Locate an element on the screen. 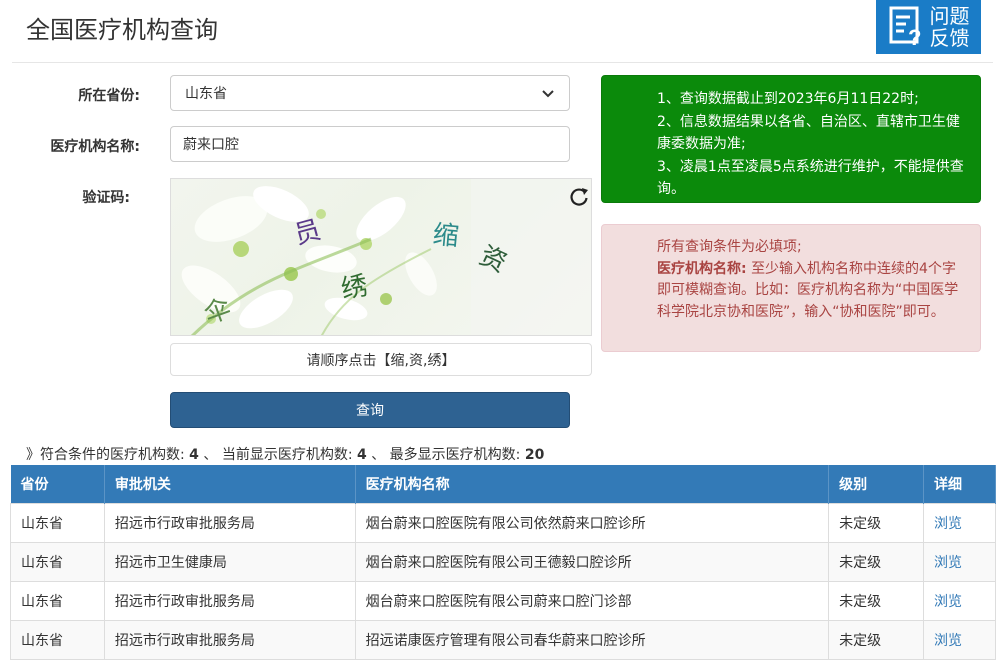 This screenshot has width=1005, height=667. column-header-detail: 详细 is located at coordinates (959, 484).